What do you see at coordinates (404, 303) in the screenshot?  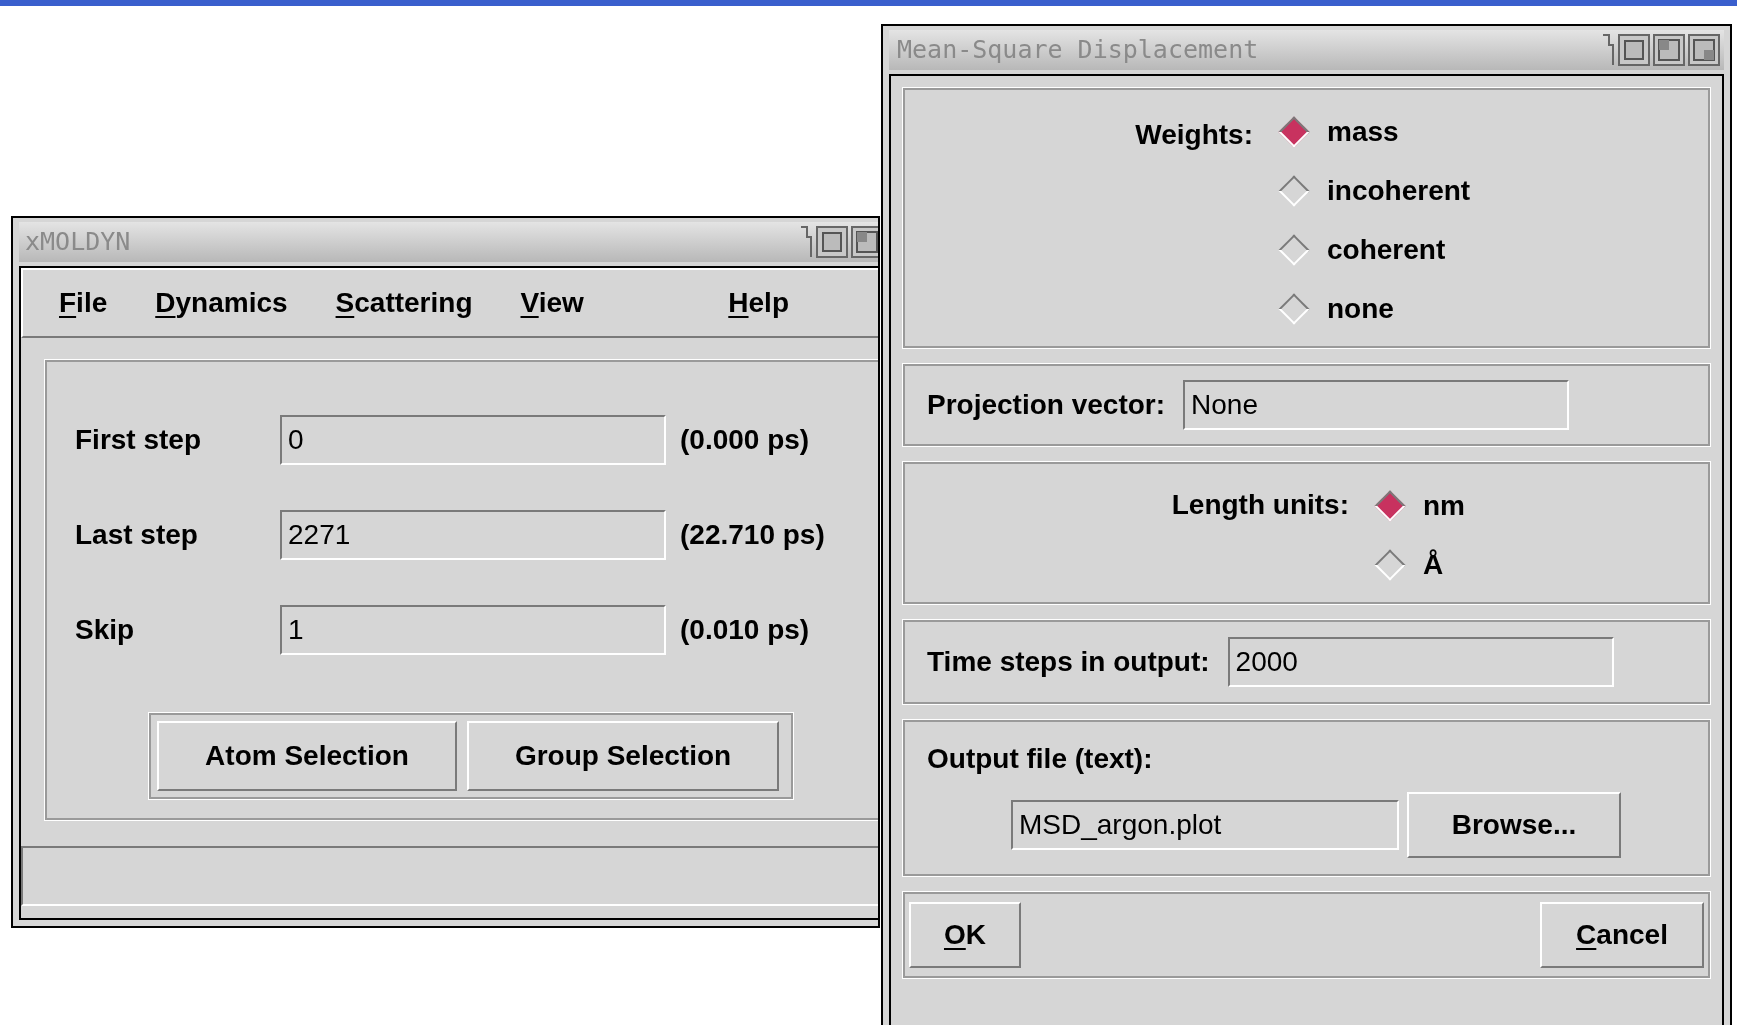 I see `menu-item: Scattering` at bounding box center [404, 303].